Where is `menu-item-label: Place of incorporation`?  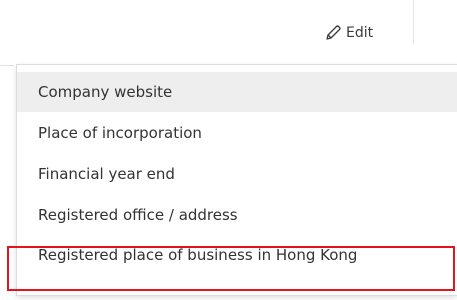
menu-item-label: Place of incorporation is located at coordinates (120, 133).